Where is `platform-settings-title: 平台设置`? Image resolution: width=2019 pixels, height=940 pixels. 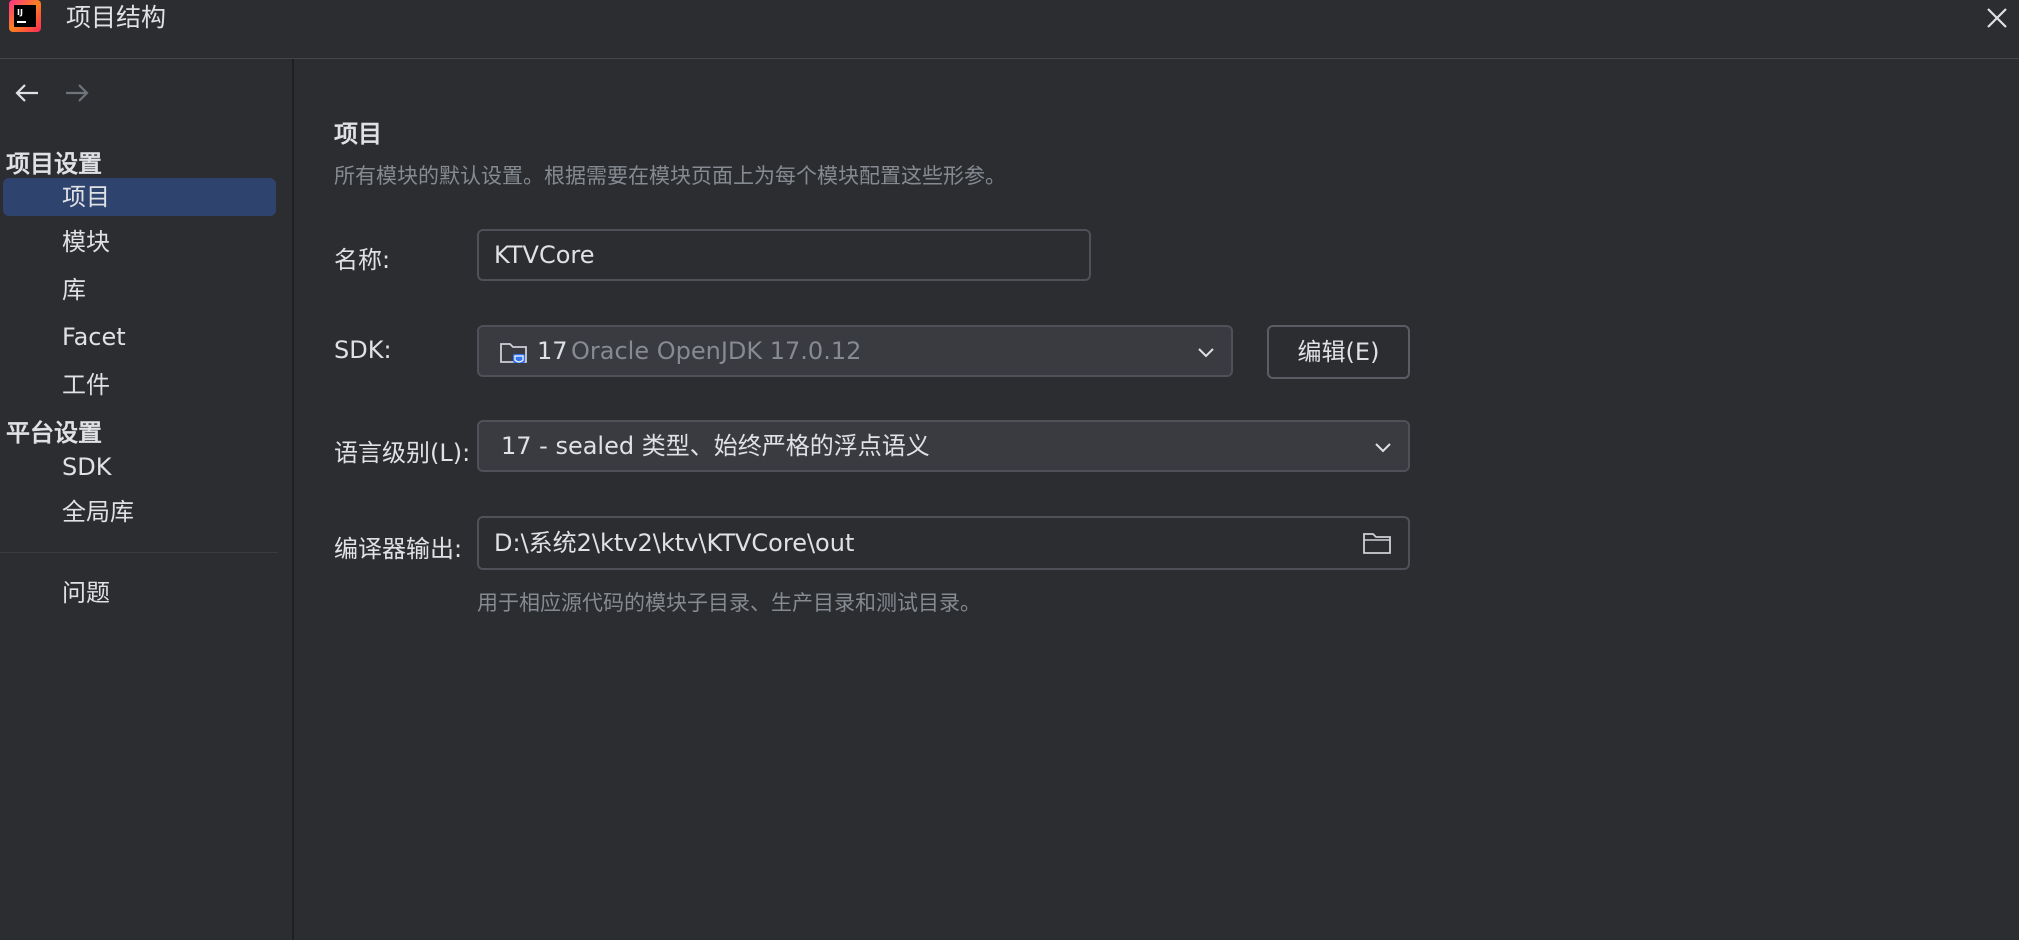 platform-settings-title: 平台设置 is located at coordinates (54, 433).